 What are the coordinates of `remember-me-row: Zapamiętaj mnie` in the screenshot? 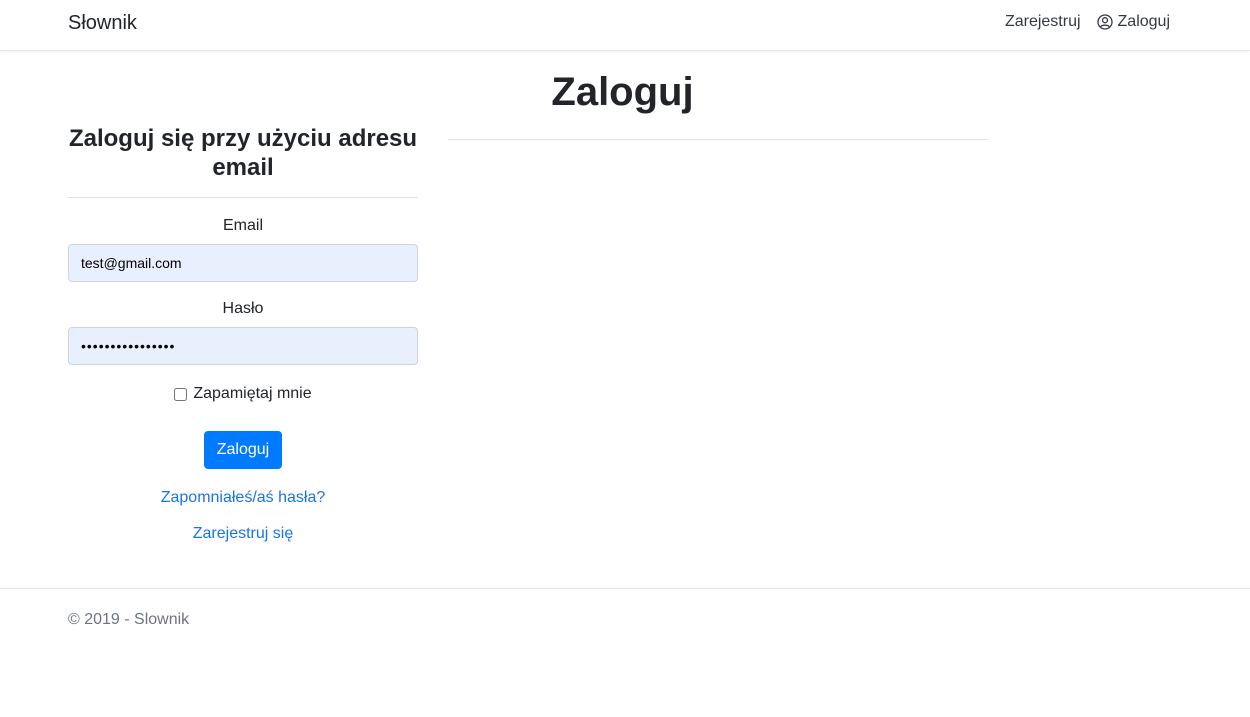 It's located at (243, 394).